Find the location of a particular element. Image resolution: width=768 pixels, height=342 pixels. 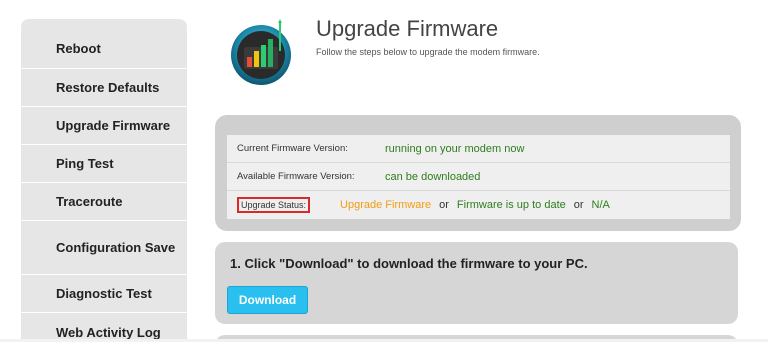

sidebar-item-traceroute: Traceroute is located at coordinates (104, 202).